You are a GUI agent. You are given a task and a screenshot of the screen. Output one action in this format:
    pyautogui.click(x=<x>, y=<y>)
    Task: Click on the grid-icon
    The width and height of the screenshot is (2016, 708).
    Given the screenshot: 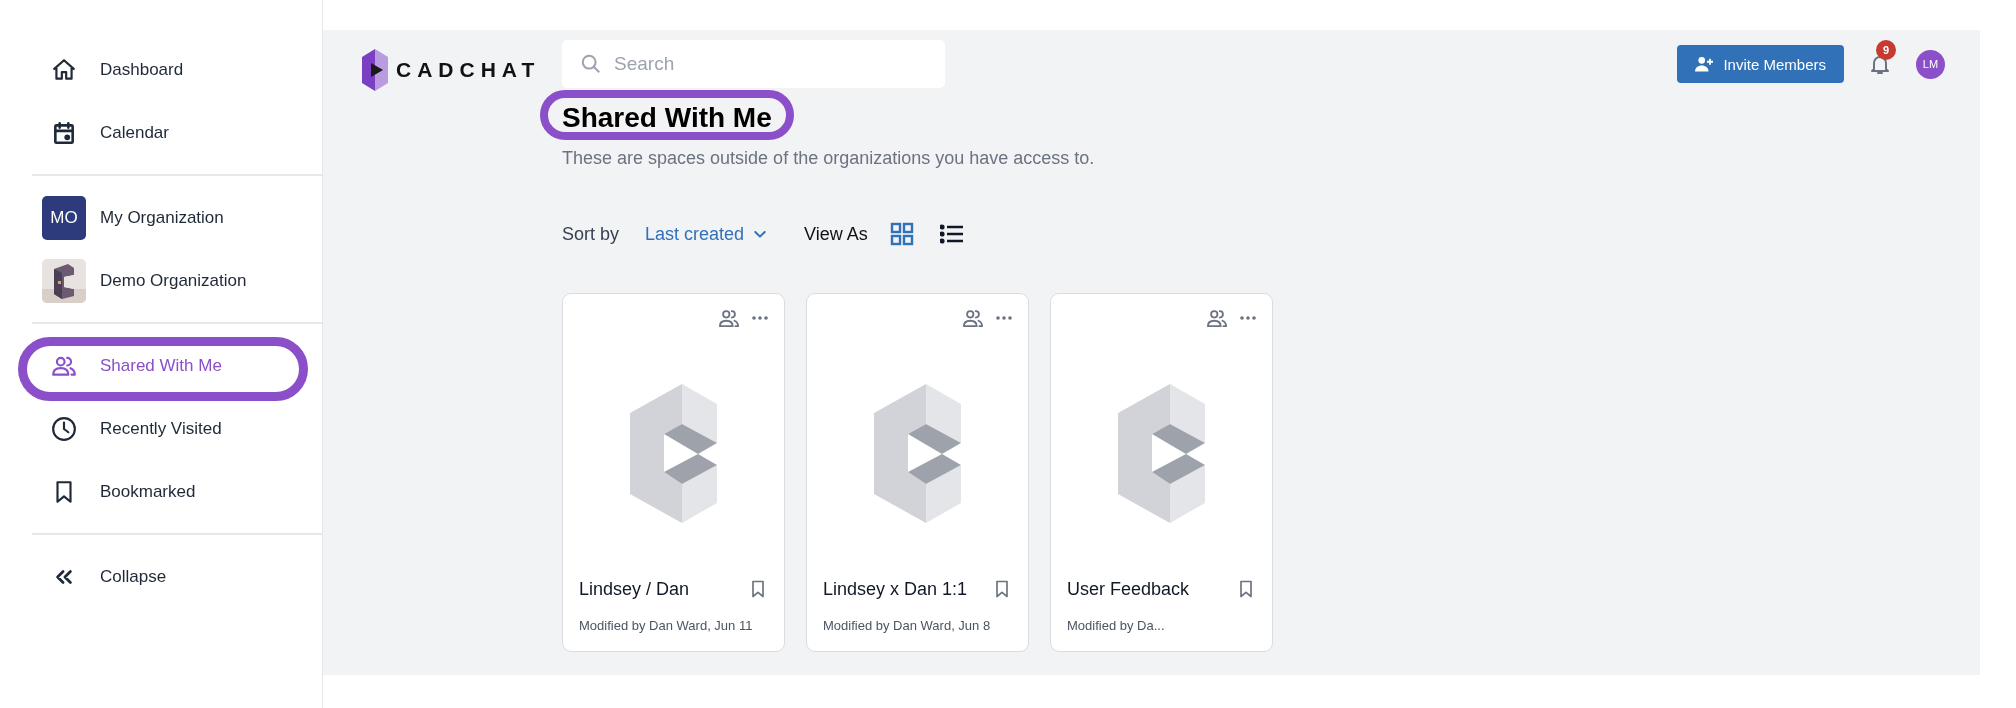 What is the action you would take?
    pyautogui.click(x=901, y=234)
    